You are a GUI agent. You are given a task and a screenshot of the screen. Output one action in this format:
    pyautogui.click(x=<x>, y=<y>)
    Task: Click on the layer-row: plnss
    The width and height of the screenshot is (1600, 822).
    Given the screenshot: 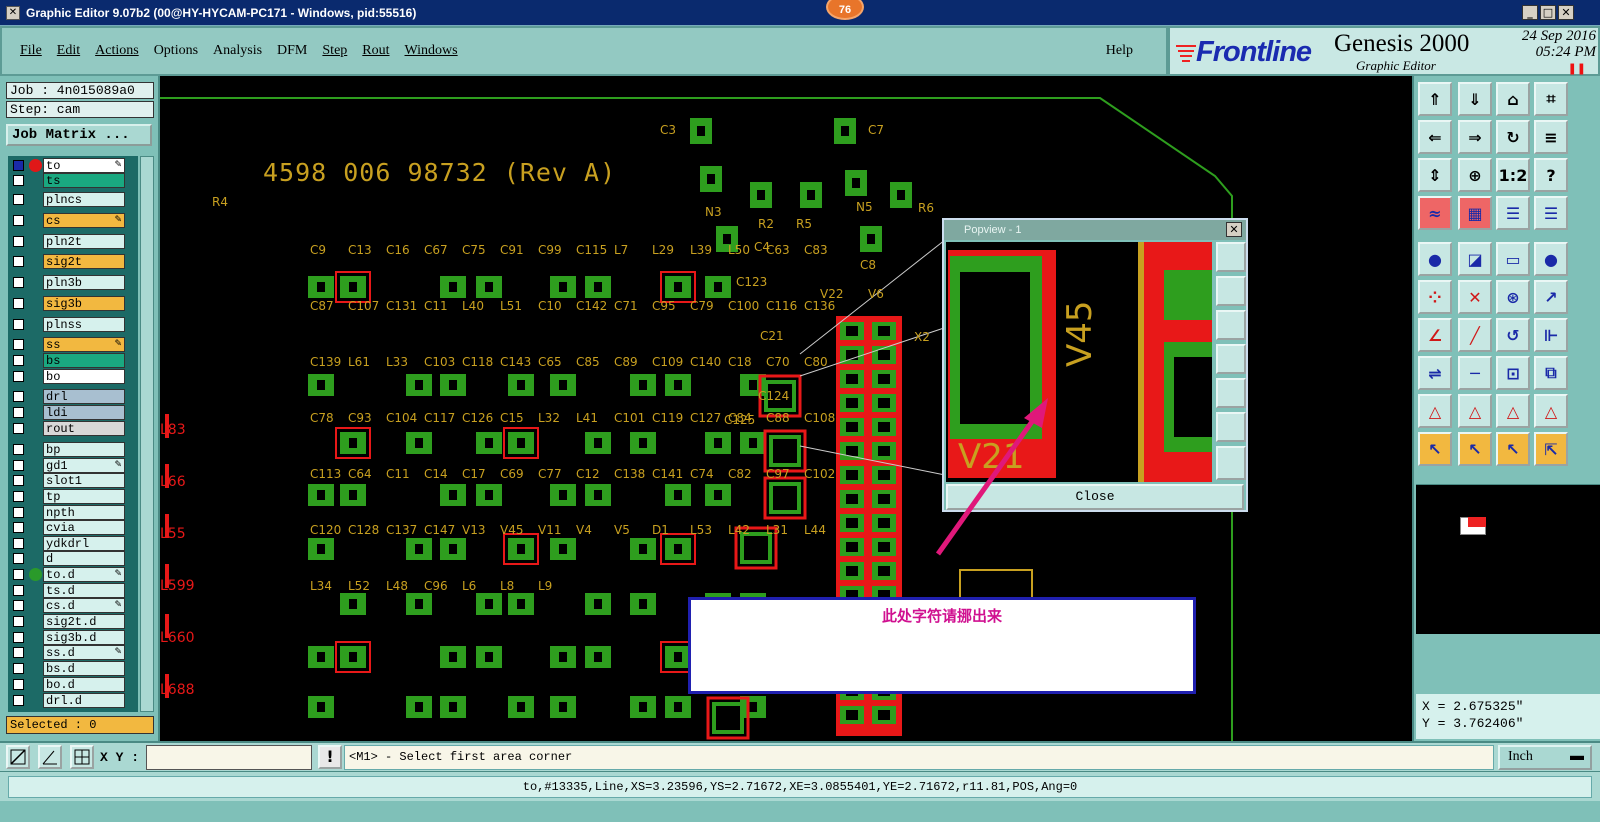 What is the action you would take?
    pyautogui.click(x=73, y=324)
    